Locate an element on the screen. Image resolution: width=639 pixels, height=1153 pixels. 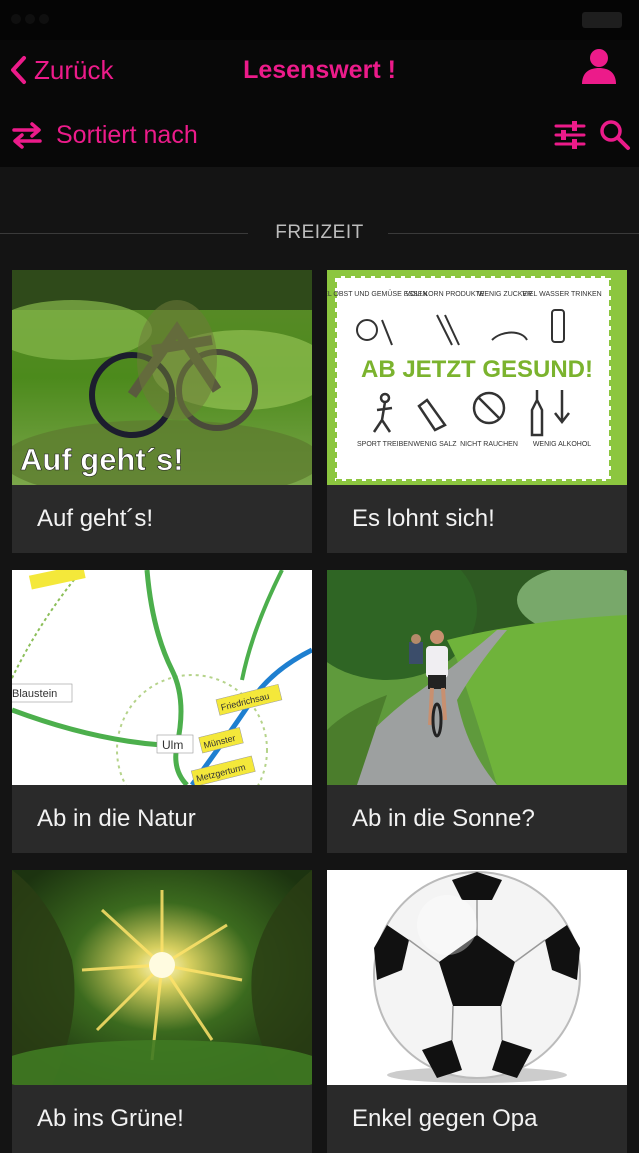
navigation-bar: Zurück Lesenswert ! Sortiert nach is located at coordinates (319, 103).